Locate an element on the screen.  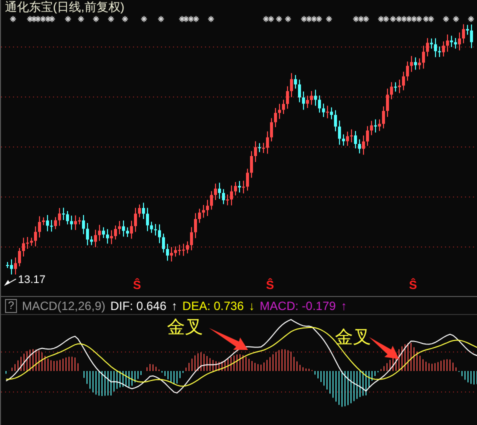
indicator-value: MACD: -0.179 is located at coordinates (298, 306).